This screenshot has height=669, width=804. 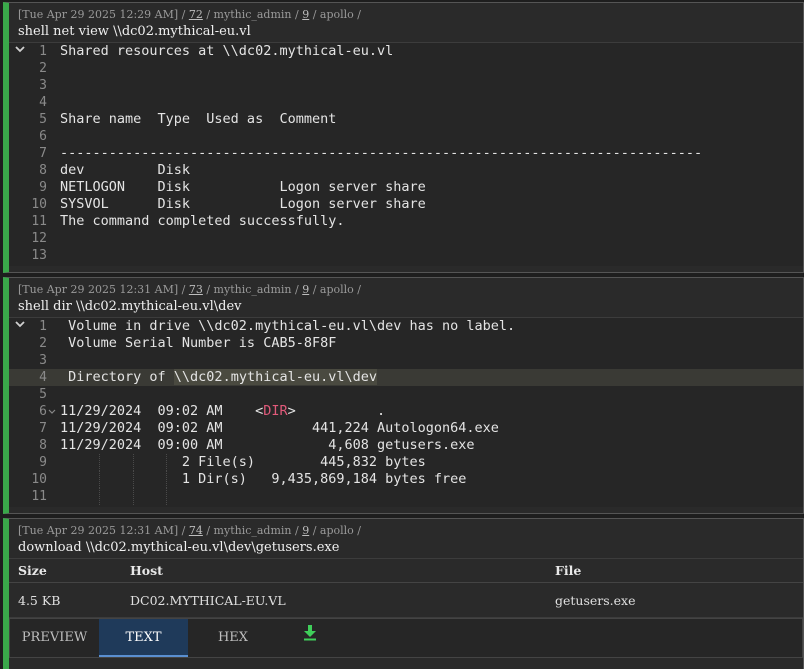 I want to click on editor-line: 9 2 File(s) 445,832 bytes, so click(x=406, y=462).